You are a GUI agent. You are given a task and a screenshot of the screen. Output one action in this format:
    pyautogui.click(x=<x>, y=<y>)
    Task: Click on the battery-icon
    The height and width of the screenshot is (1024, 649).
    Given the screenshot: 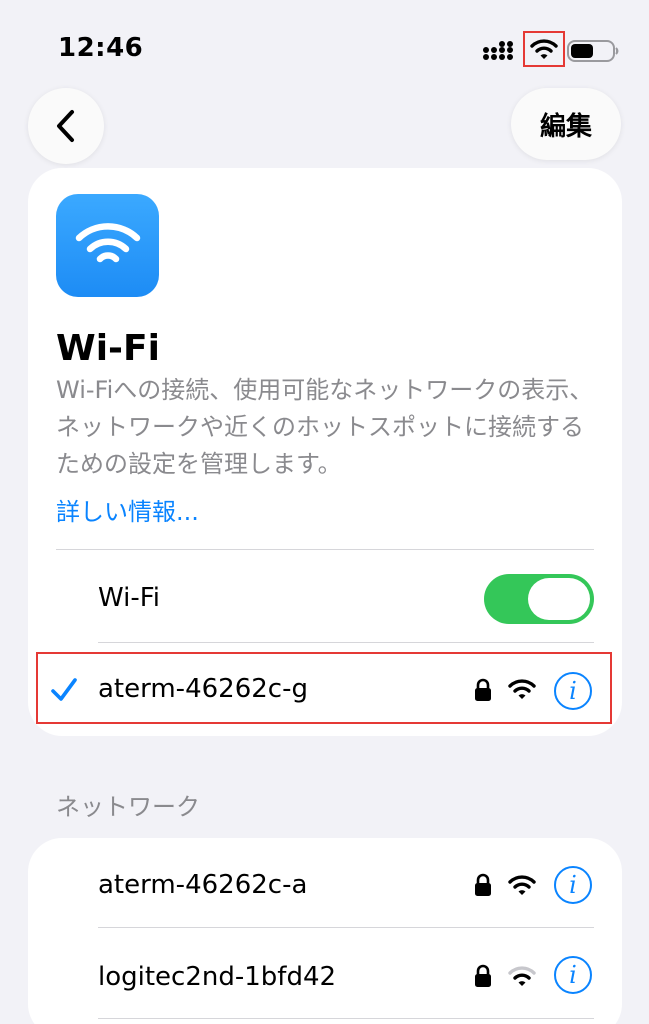 What is the action you would take?
    pyautogui.click(x=594, y=53)
    